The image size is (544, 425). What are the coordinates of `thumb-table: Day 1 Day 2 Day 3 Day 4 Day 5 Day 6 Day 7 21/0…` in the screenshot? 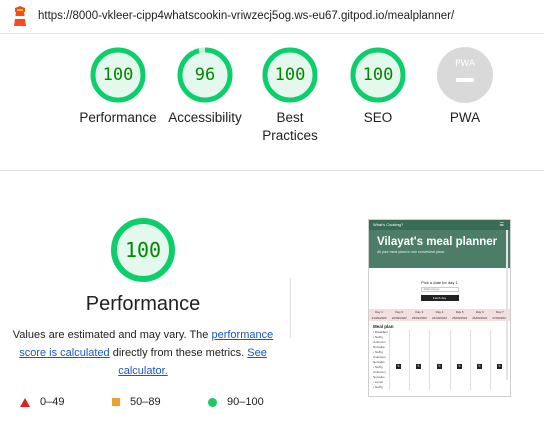 It's located at (439, 315).